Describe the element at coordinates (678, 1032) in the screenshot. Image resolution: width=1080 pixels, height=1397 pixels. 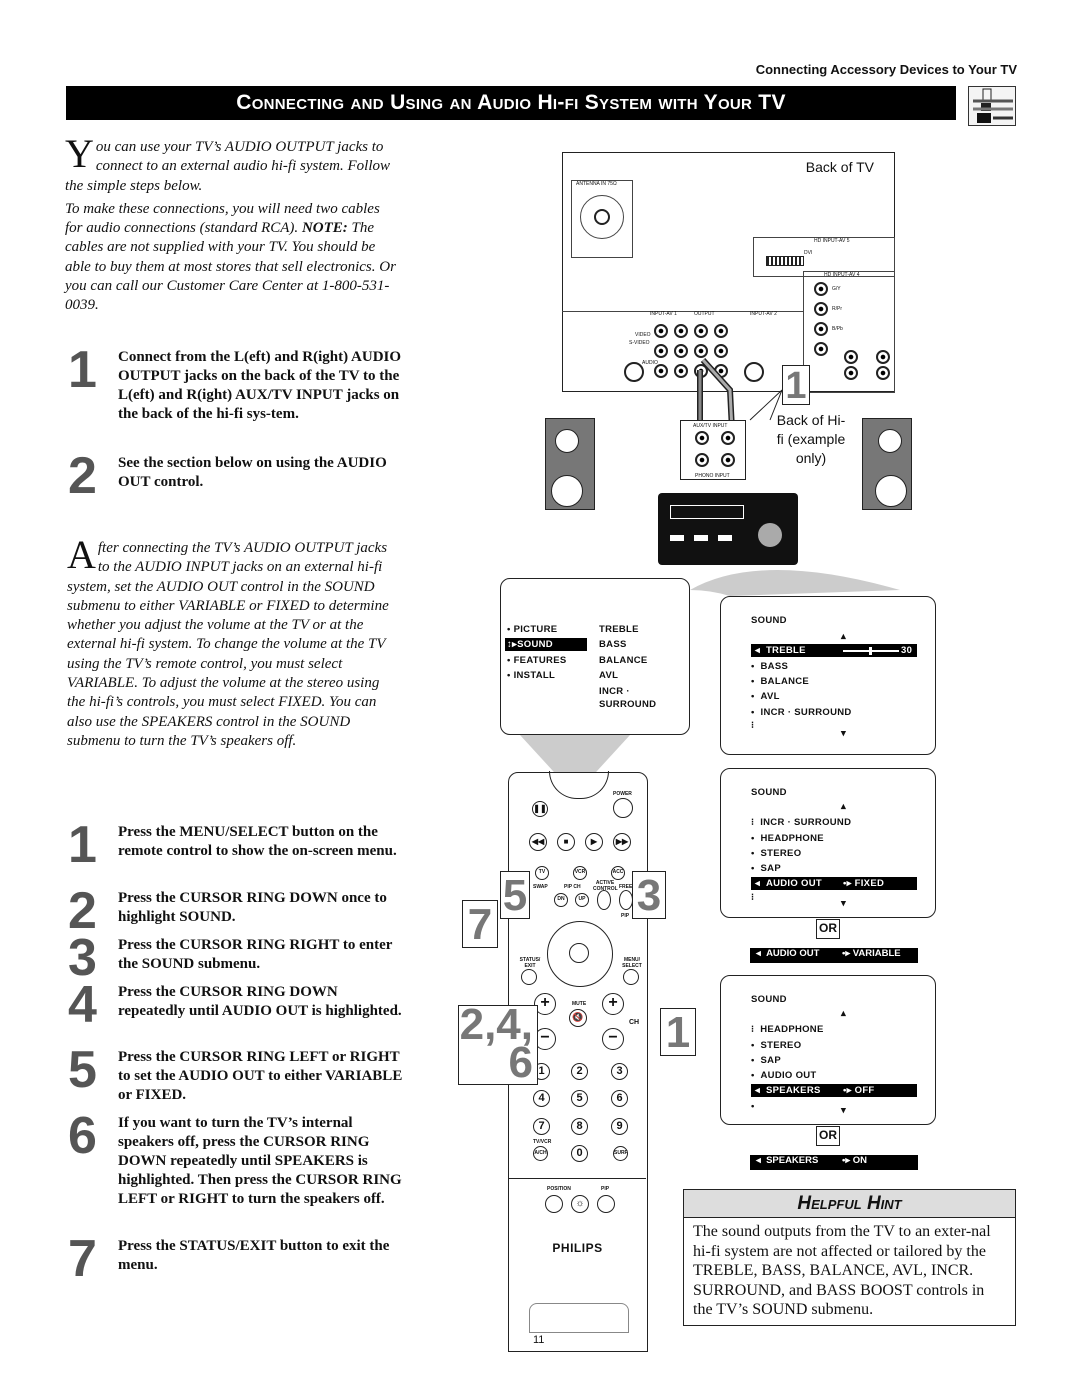
I see `step-1-remote-callout: 1` at that location.